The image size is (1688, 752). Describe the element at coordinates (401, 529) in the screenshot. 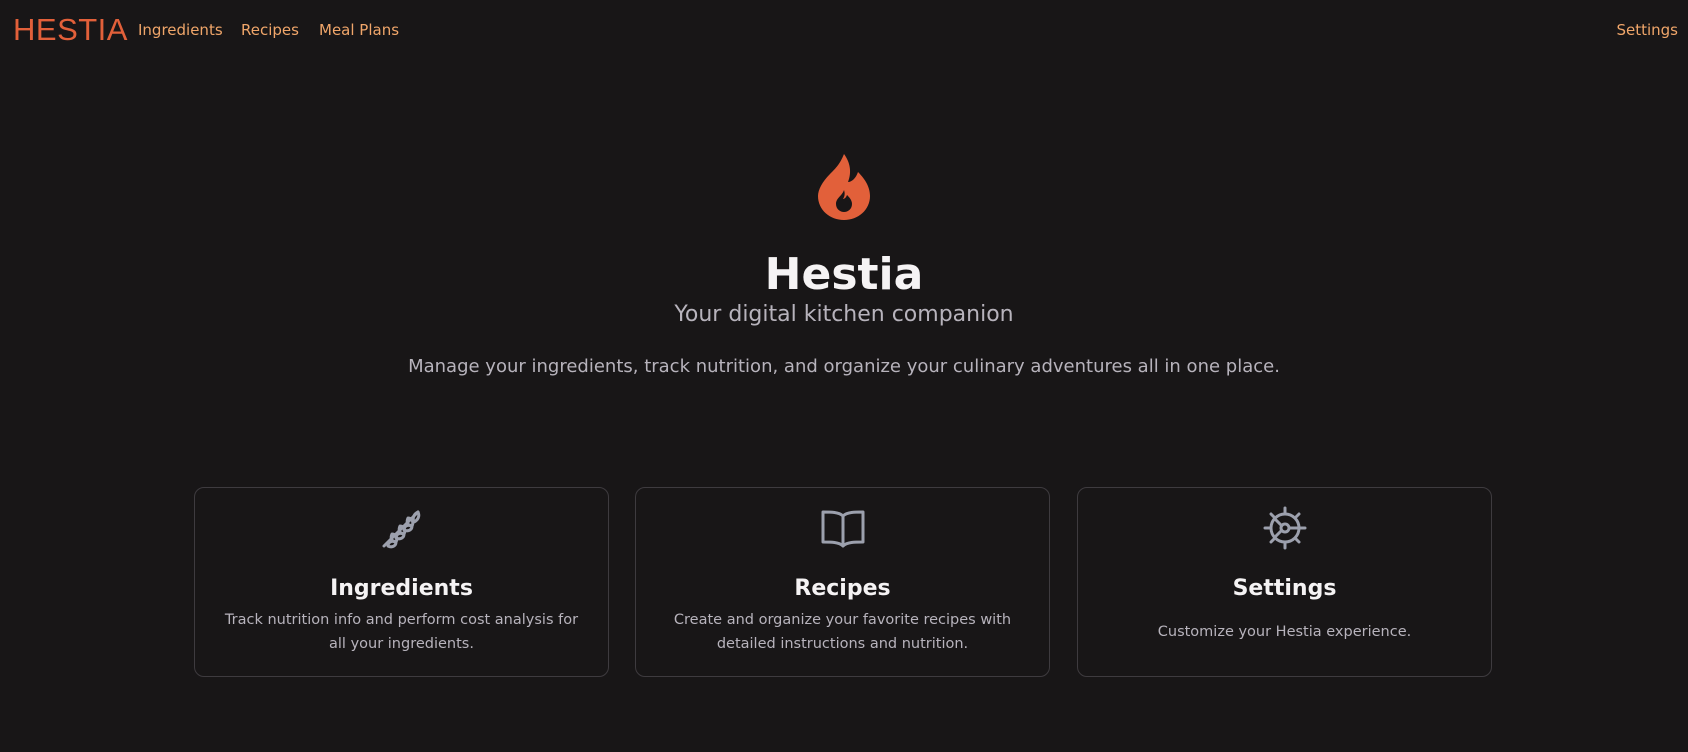

I see `wheat-icon` at that location.